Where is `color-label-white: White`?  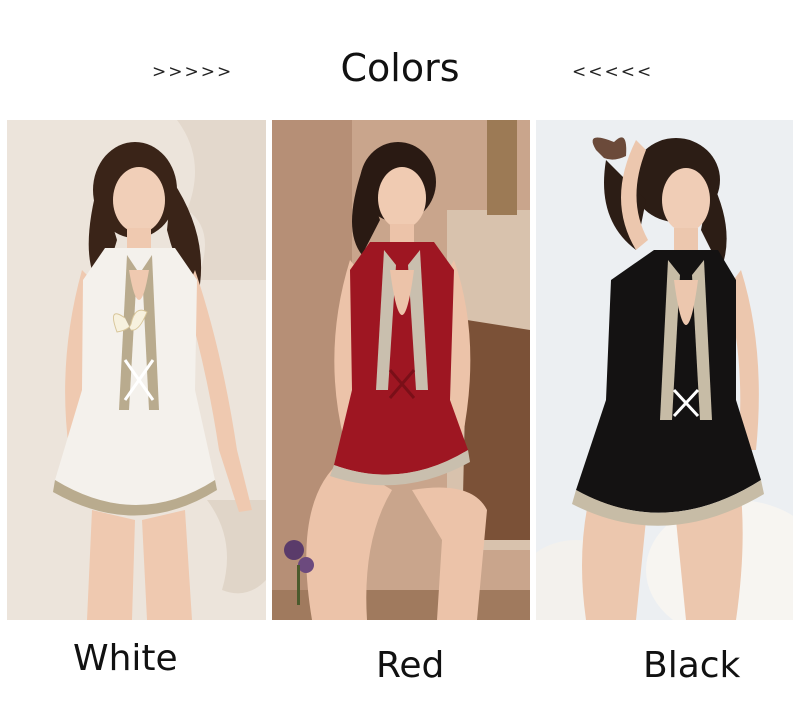
color-label-white: White is located at coordinates (125, 658).